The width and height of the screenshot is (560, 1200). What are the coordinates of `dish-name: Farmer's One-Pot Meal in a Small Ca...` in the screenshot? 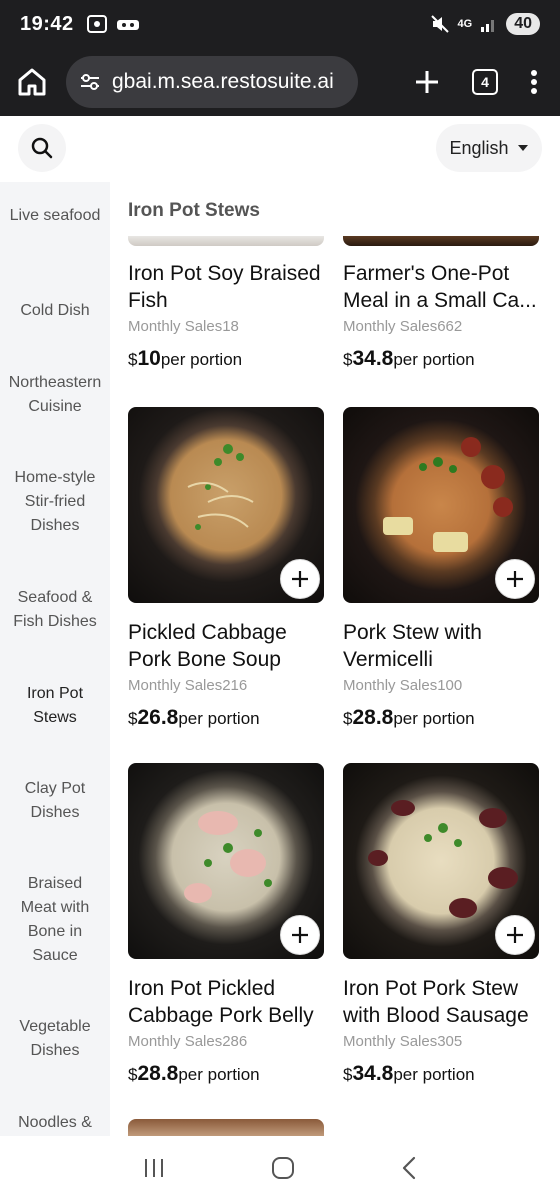 It's located at (440, 287).